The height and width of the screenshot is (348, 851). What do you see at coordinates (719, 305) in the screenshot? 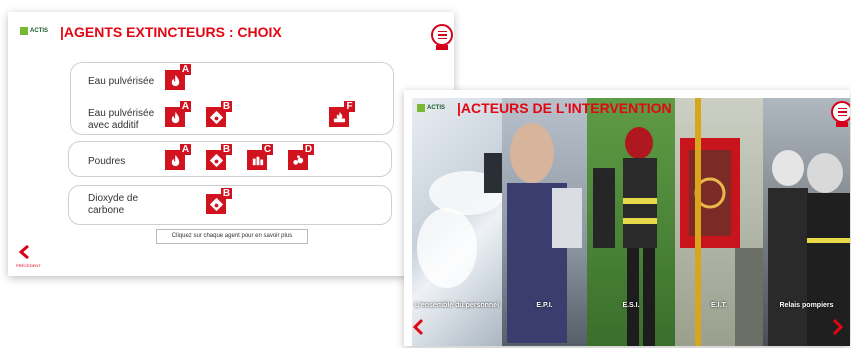
I see `panel-caption: E.I.T.` at bounding box center [719, 305].